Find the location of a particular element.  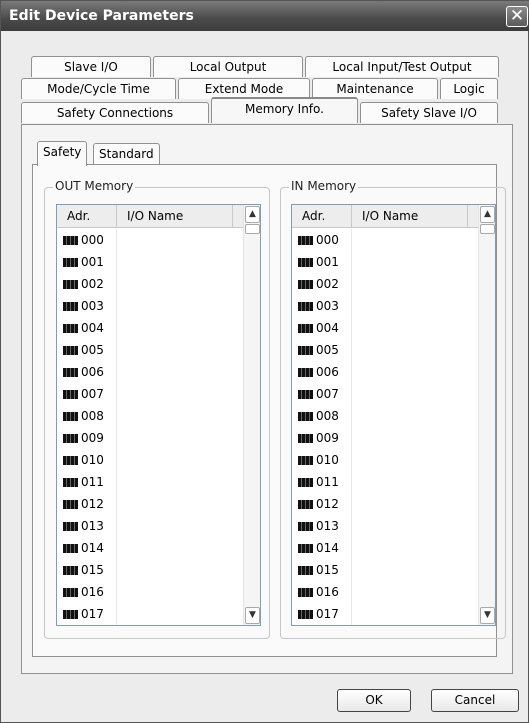

address-cell: 013 is located at coordinates (89, 526).